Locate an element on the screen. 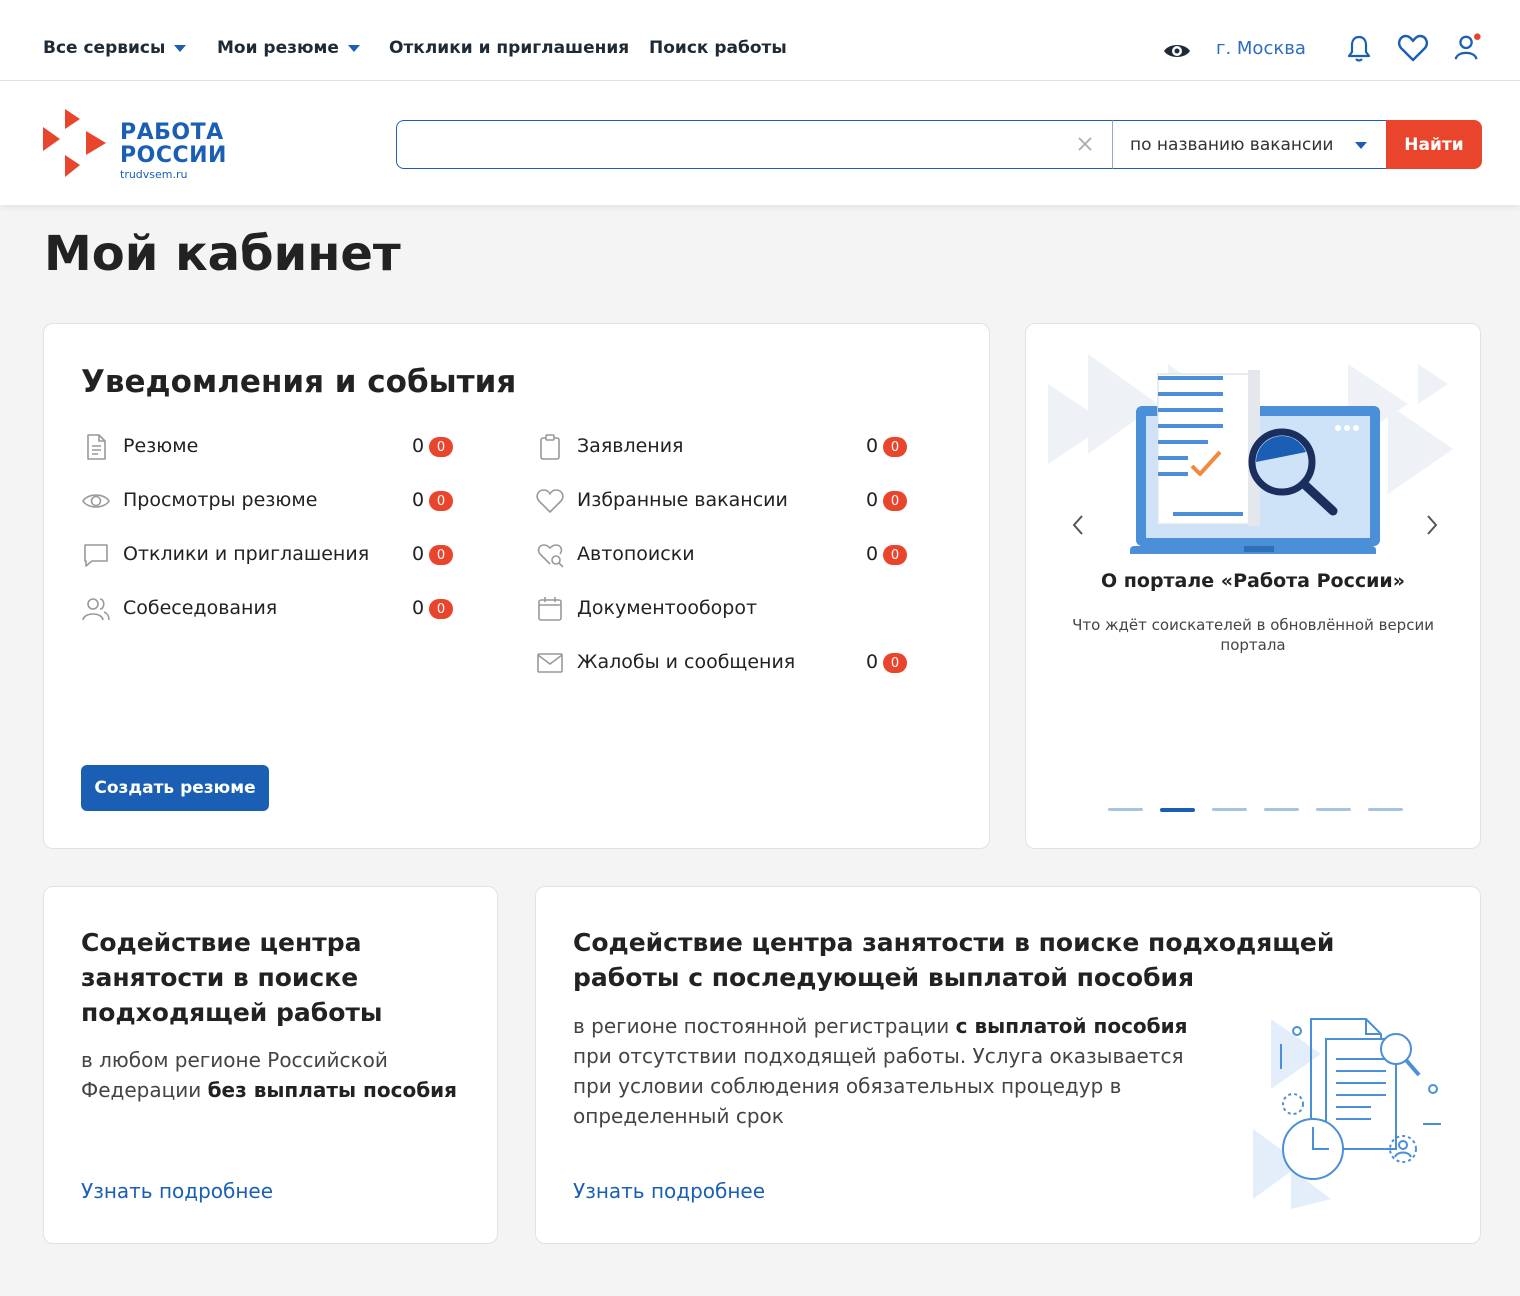 Image resolution: width=1520 pixels, height=1296 pixels. service-desc-bold: с выплатой пособия is located at coordinates (1071, 1026).